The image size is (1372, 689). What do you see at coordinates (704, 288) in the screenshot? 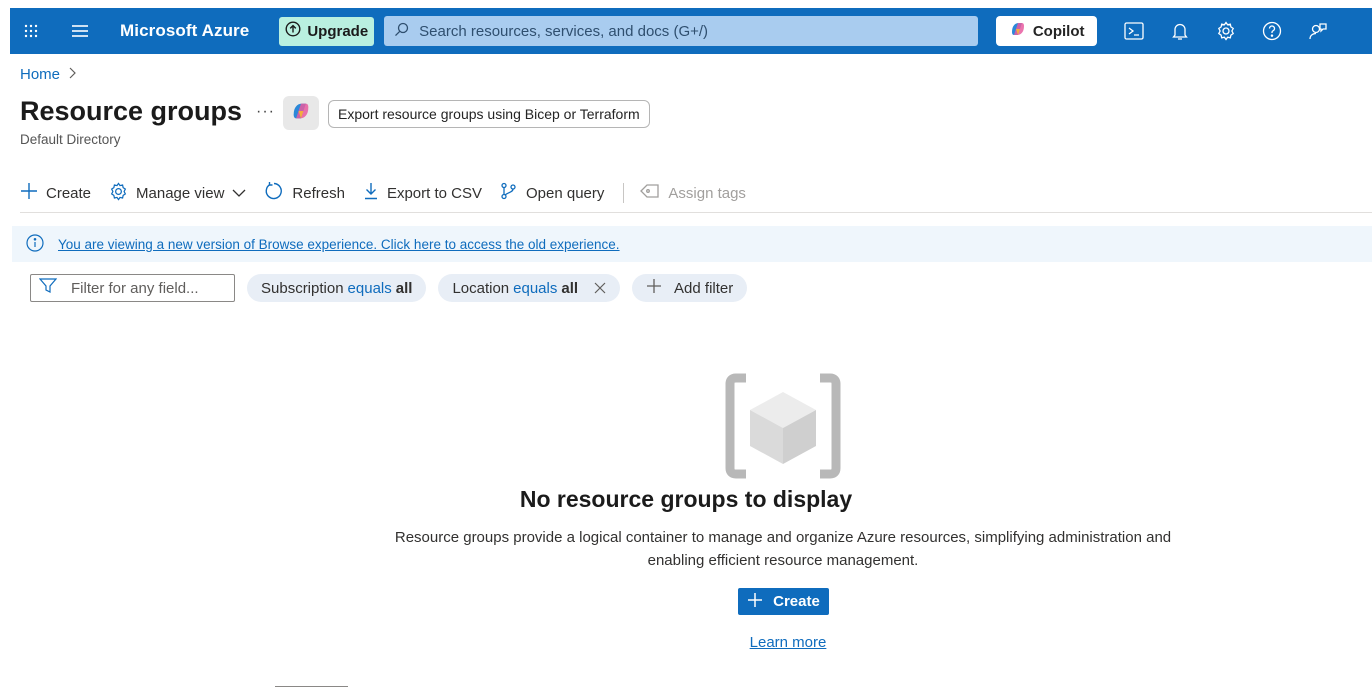
I see `add-filter-label: Add filter` at bounding box center [704, 288].